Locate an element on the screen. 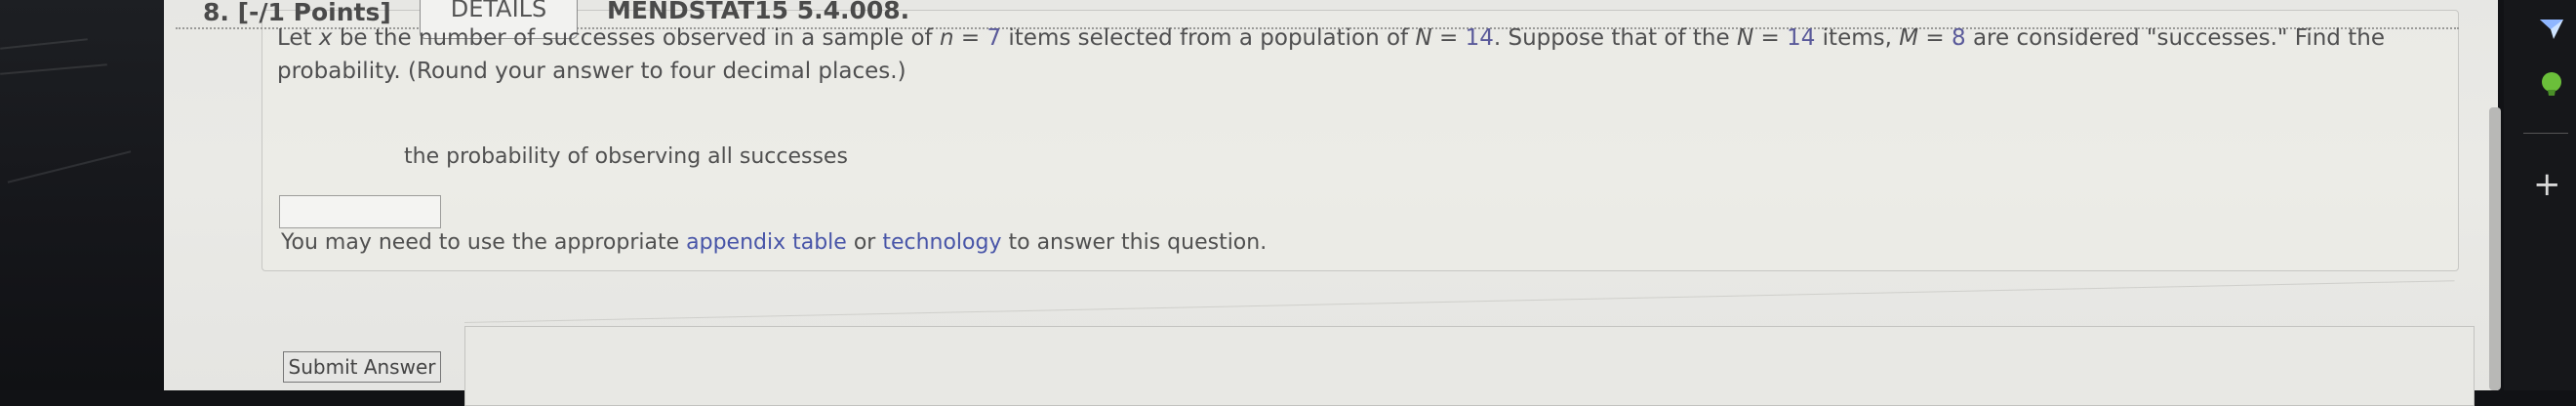 This screenshot has height=406, width=2576. scrollbar is located at coordinates (2495, 249).